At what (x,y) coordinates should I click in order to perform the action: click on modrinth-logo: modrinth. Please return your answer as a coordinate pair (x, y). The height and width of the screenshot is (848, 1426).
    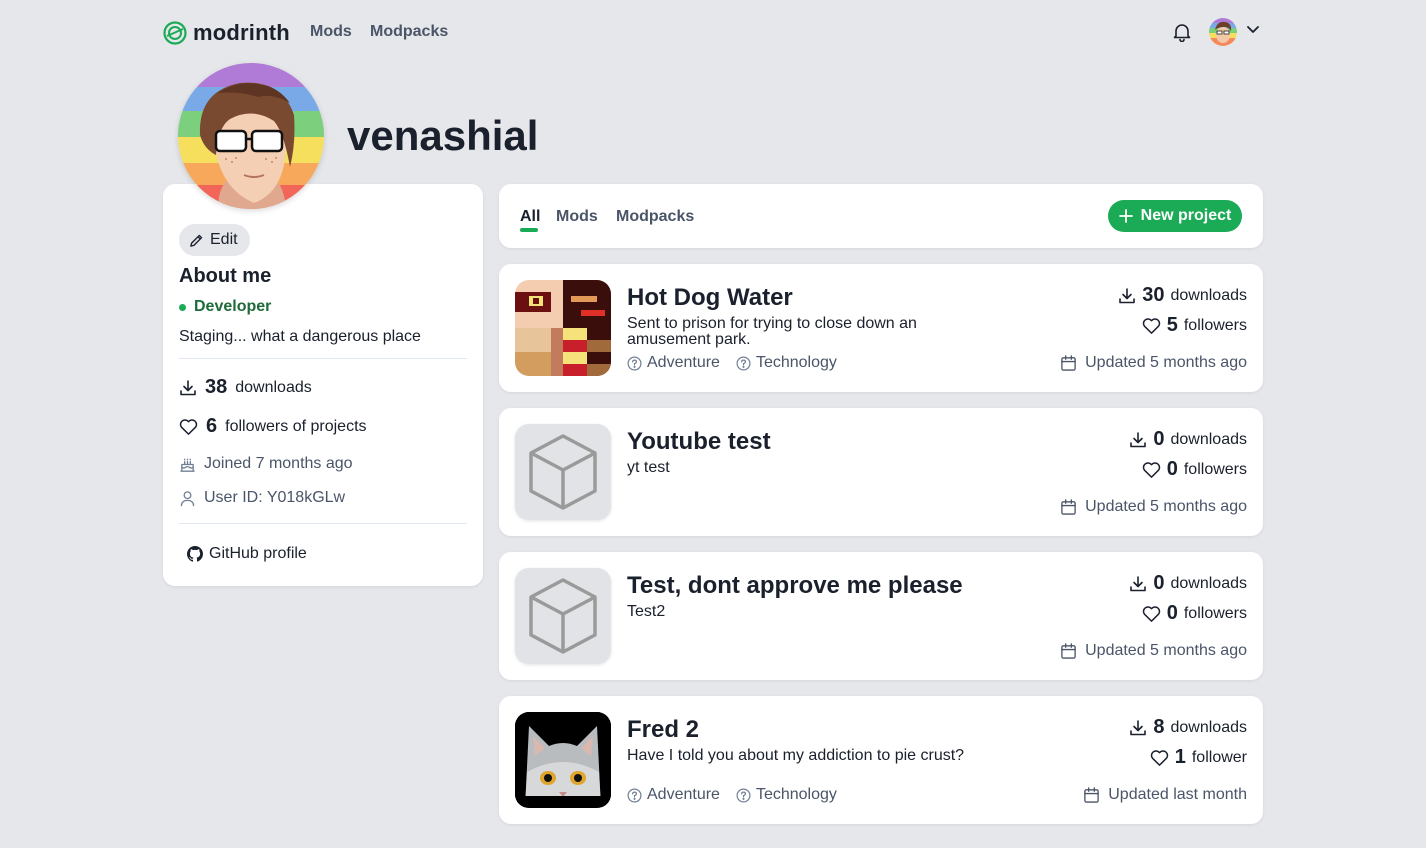
    Looking at the image, I should click on (226, 33).